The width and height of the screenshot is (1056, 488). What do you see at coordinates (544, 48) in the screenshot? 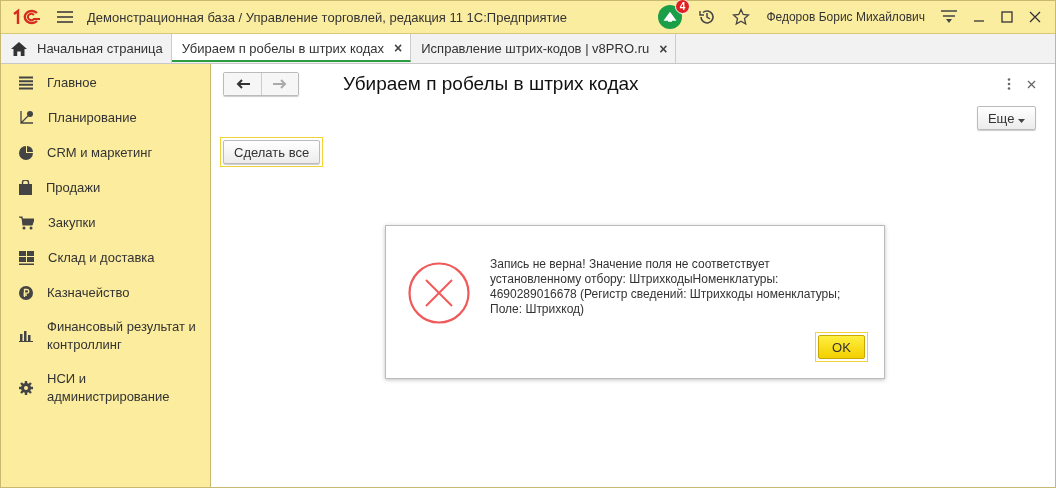
I see `tab: Исправление штрих-кодов | v8PRO.ru ×` at bounding box center [544, 48].